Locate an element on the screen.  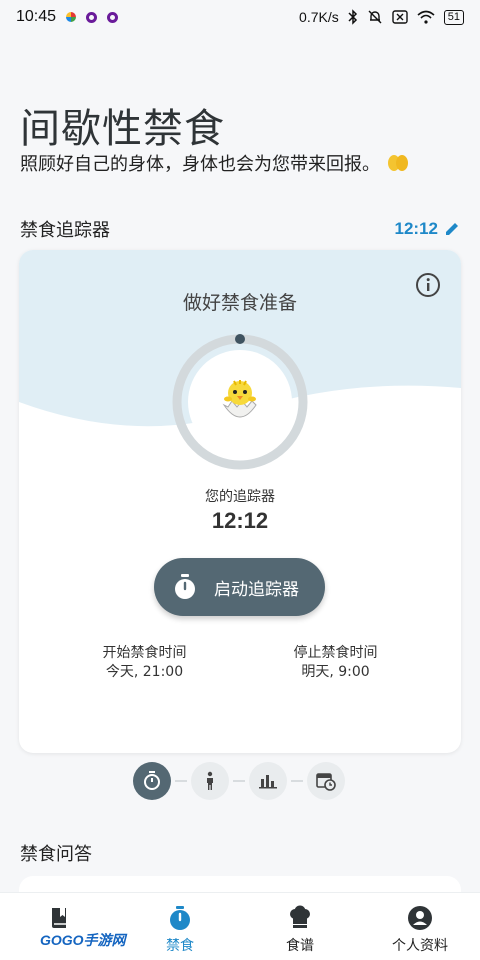
profile-icon is located at coordinates (420, 918).